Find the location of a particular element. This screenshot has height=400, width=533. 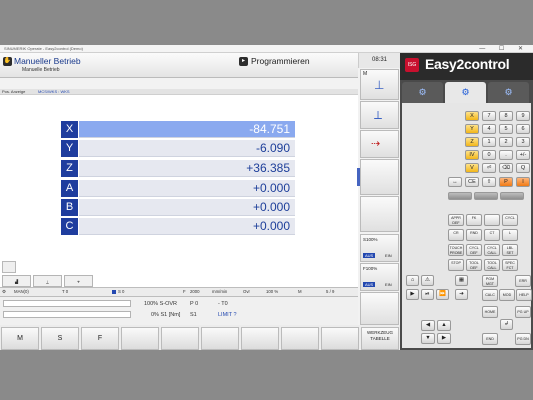

key-i: I is located at coordinates (523, 182).